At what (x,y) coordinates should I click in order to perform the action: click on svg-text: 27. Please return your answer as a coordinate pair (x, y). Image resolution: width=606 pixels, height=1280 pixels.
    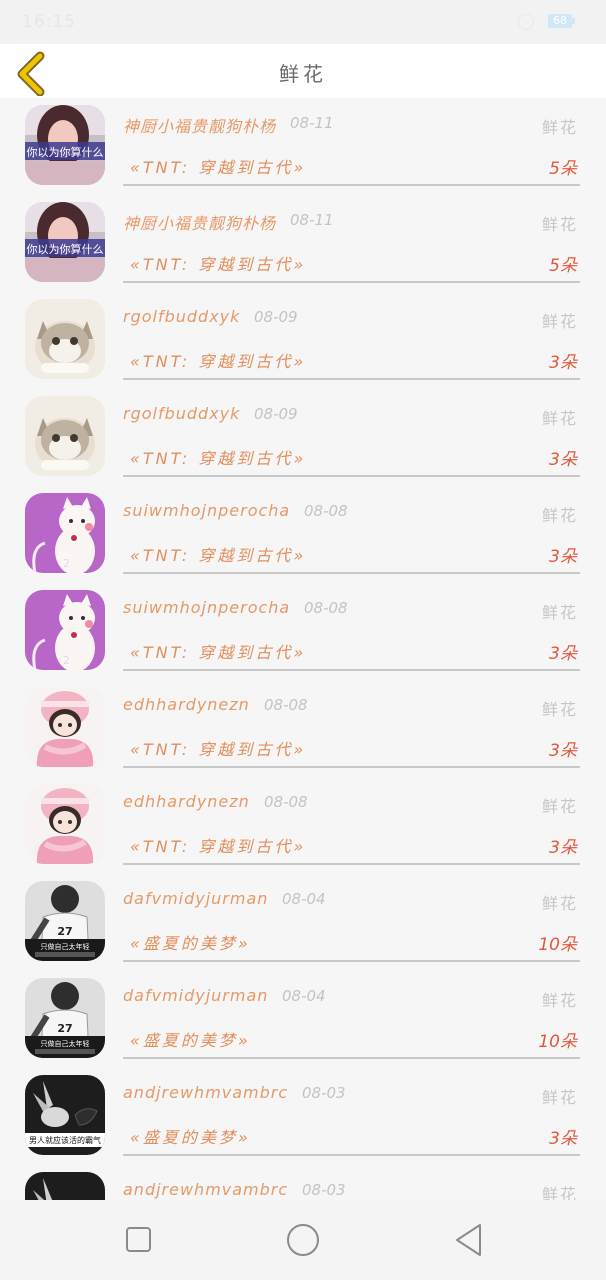
    Looking at the image, I should click on (64, 931).